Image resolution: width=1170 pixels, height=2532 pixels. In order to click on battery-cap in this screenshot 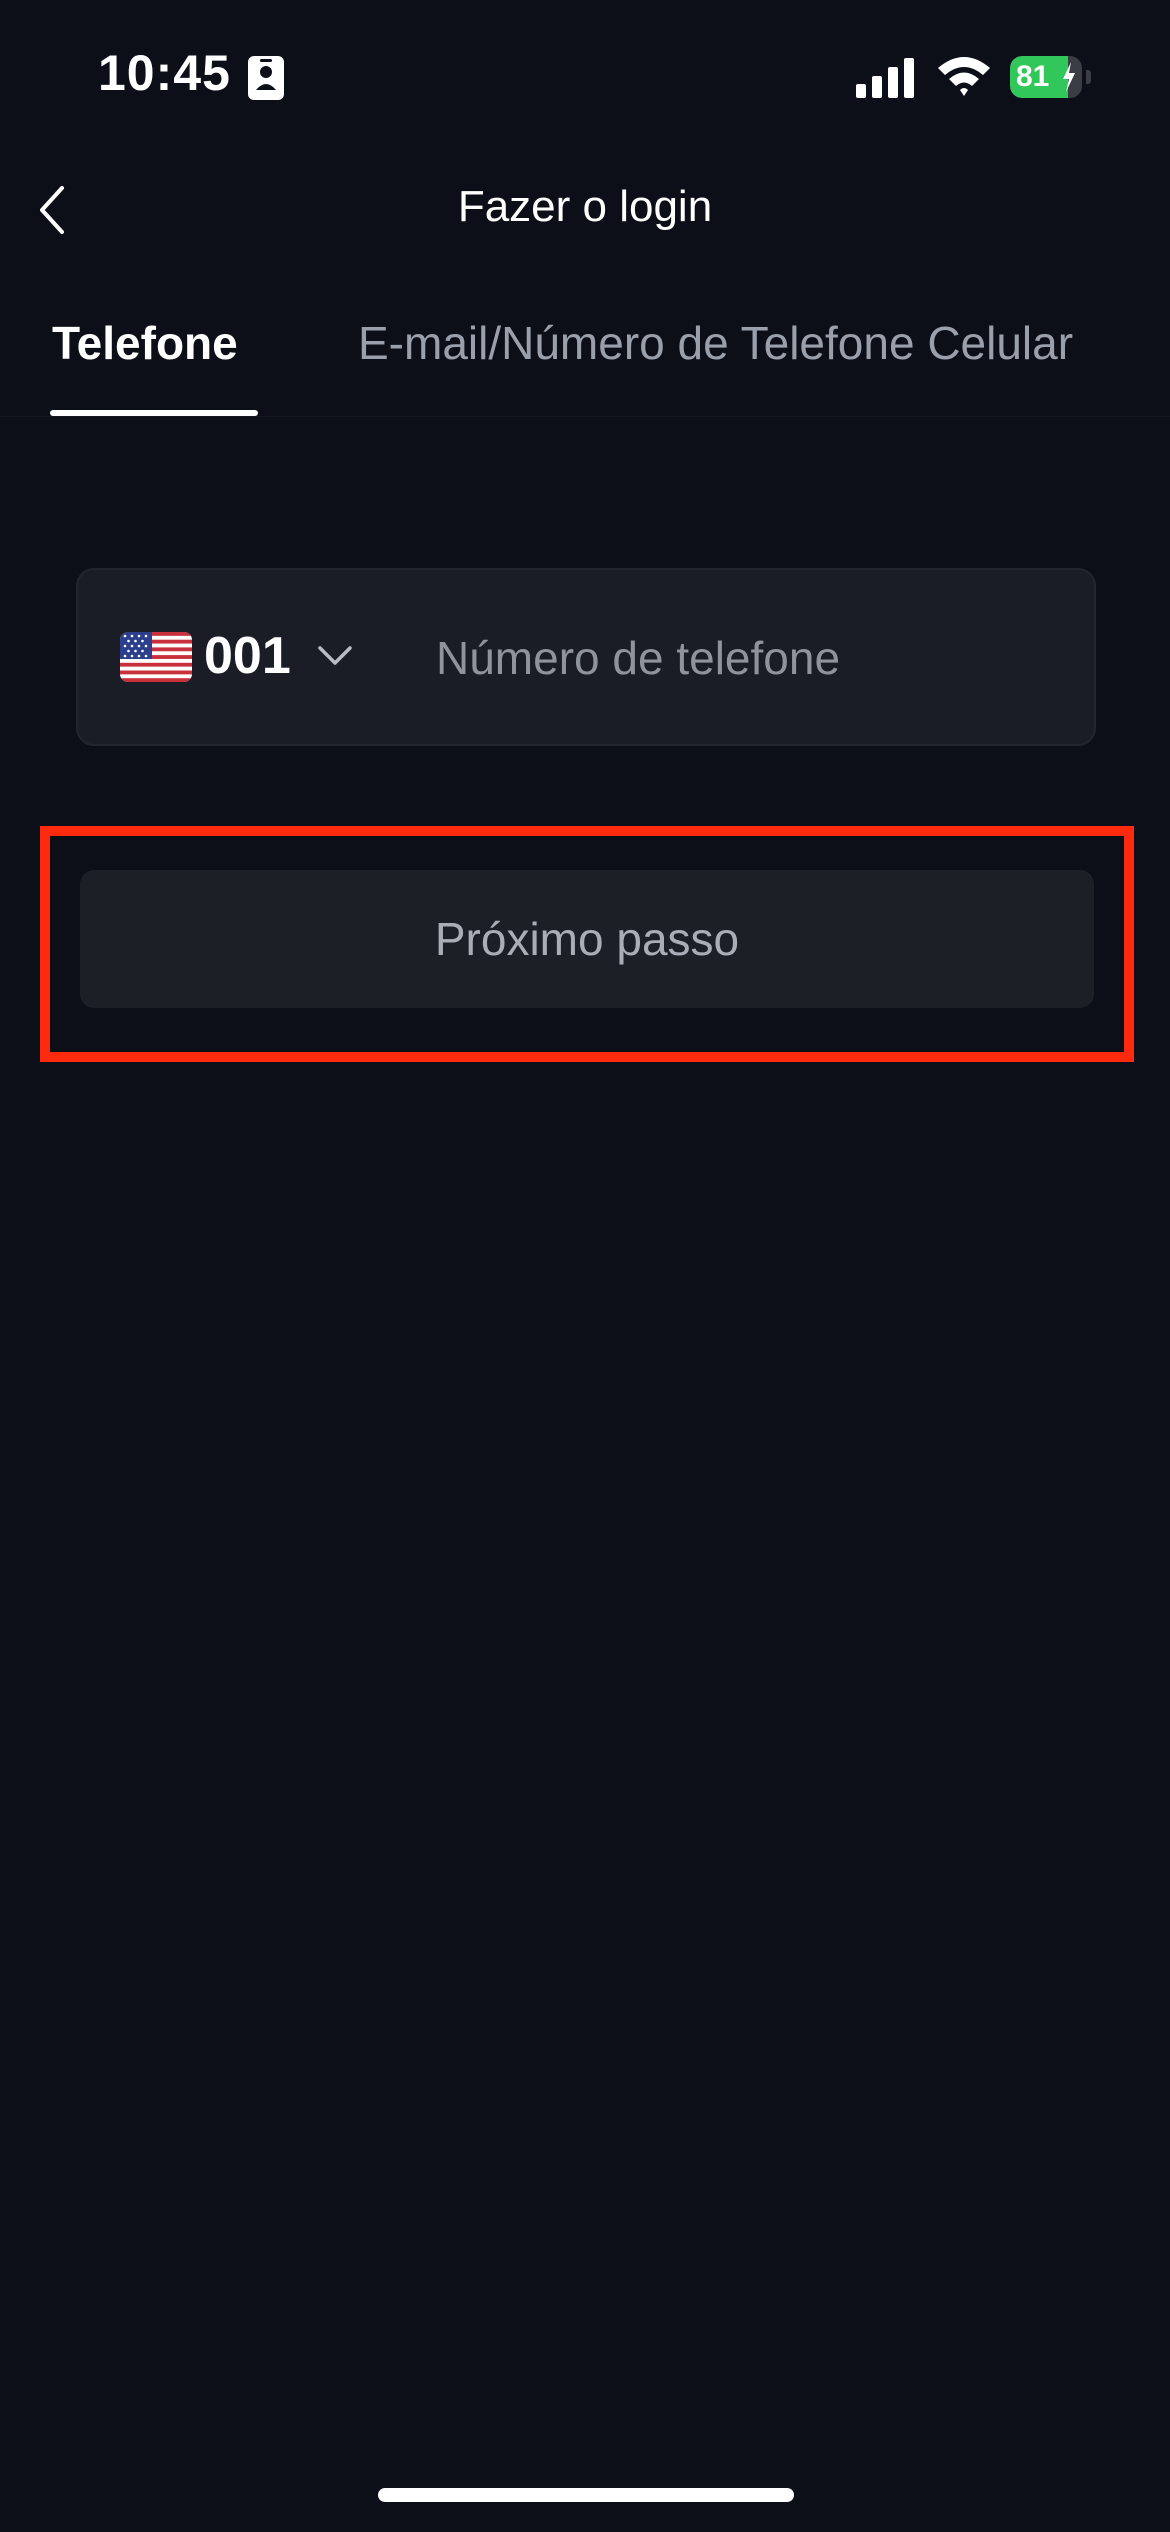, I will do `click(1088, 77)`.